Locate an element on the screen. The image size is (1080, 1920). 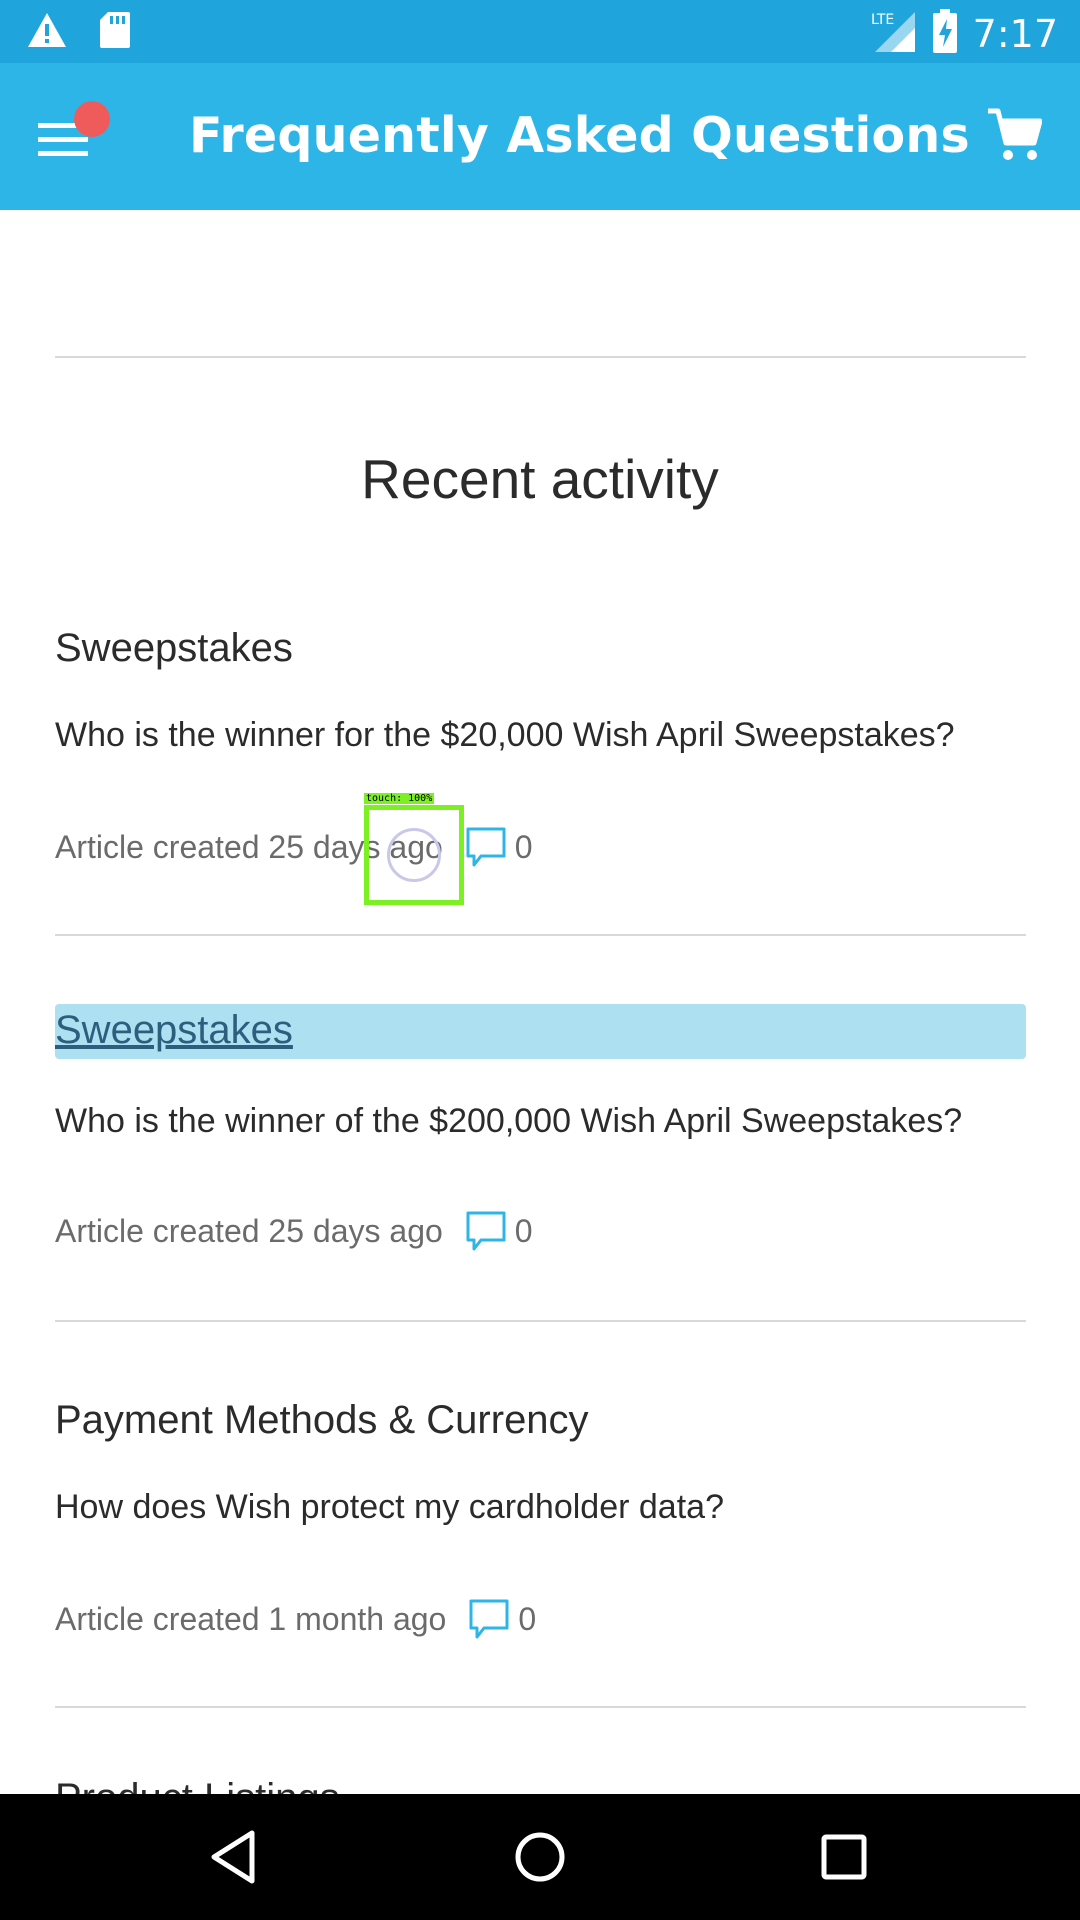
section-title: Recent activity is located at coordinates (540, 479).